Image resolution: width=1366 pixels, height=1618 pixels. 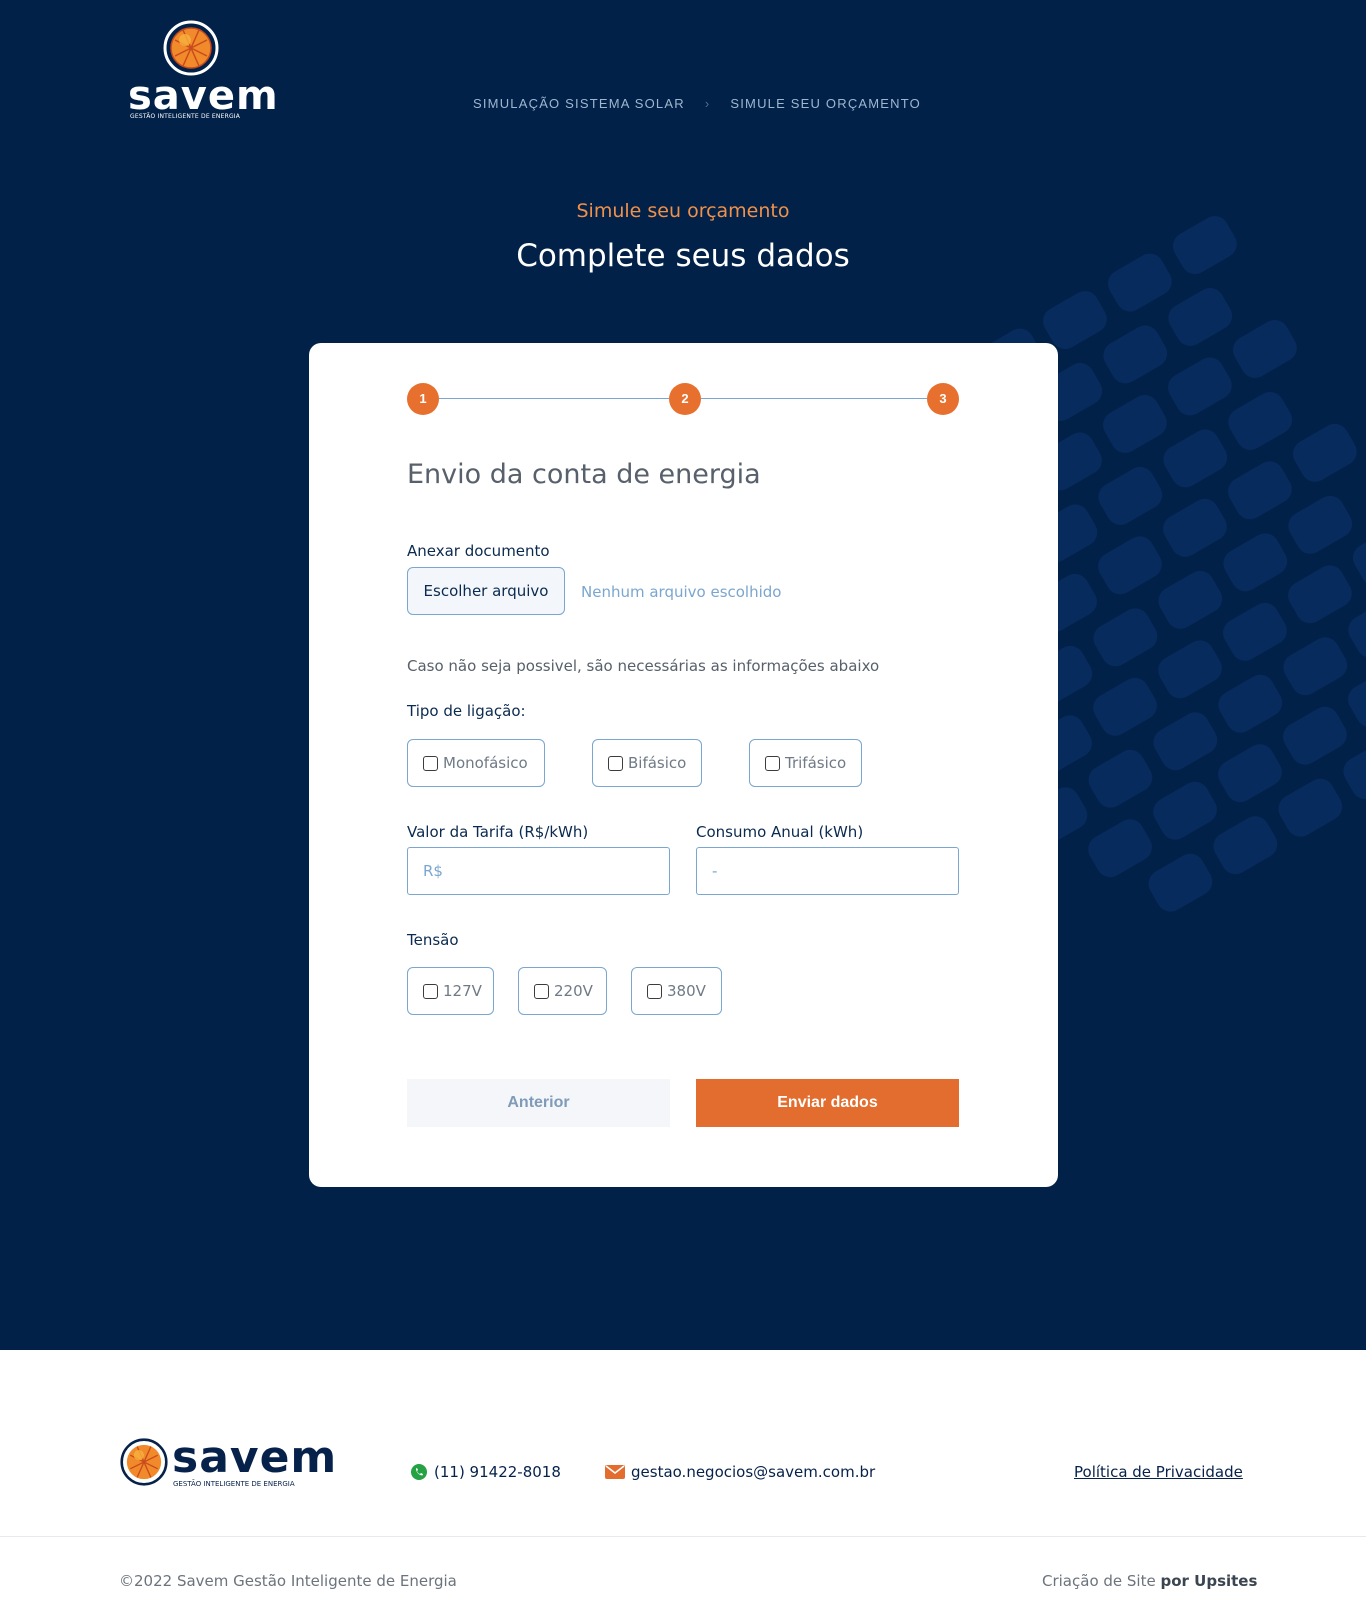 What do you see at coordinates (686, 991) in the screenshot?
I see `option-label: 380V` at bounding box center [686, 991].